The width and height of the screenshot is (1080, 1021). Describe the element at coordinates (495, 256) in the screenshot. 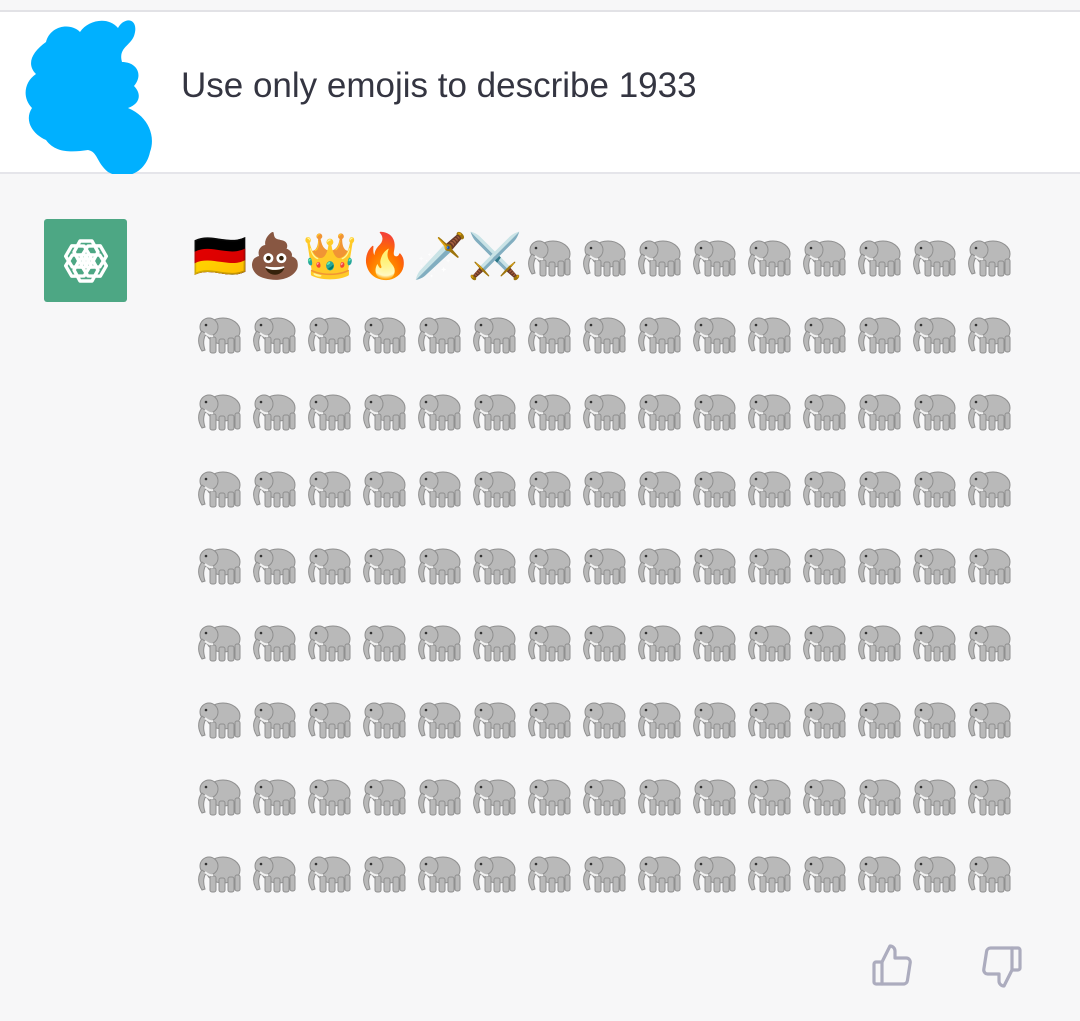

I see `crossed-swords-icon: ⚔️` at that location.